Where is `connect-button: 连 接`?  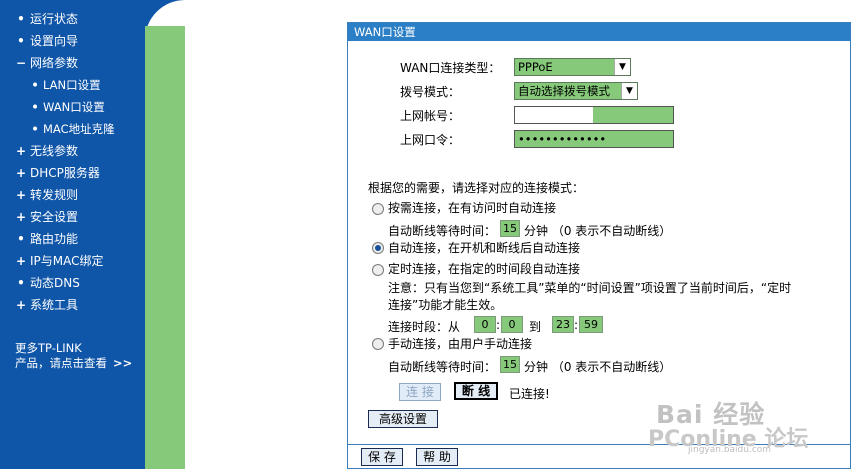
connect-button: 连 接 is located at coordinates (420, 392).